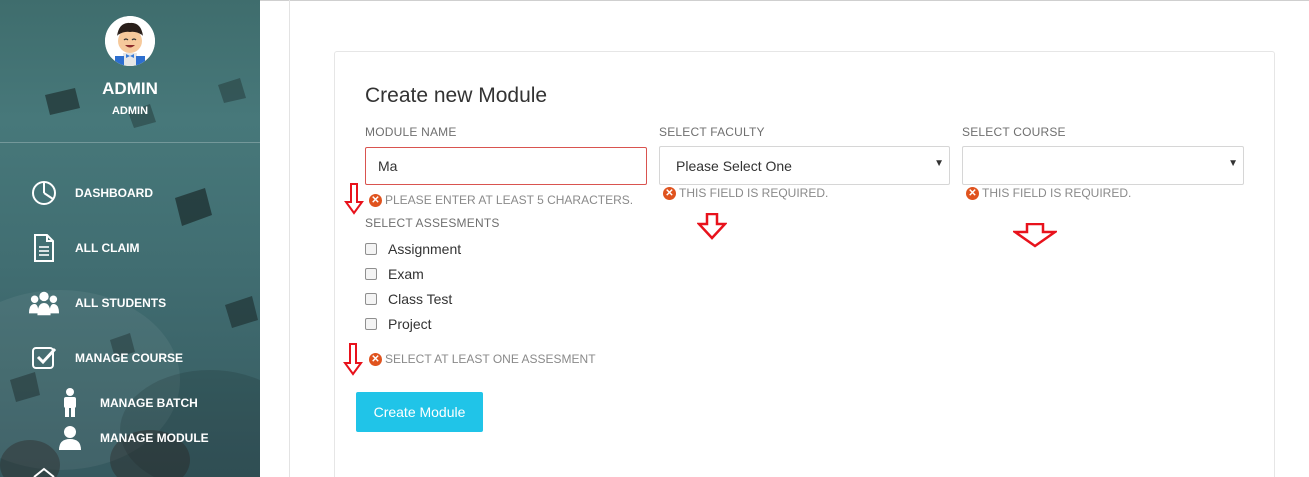  What do you see at coordinates (44, 248) in the screenshot?
I see `document-icon` at bounding box center [44, 248].